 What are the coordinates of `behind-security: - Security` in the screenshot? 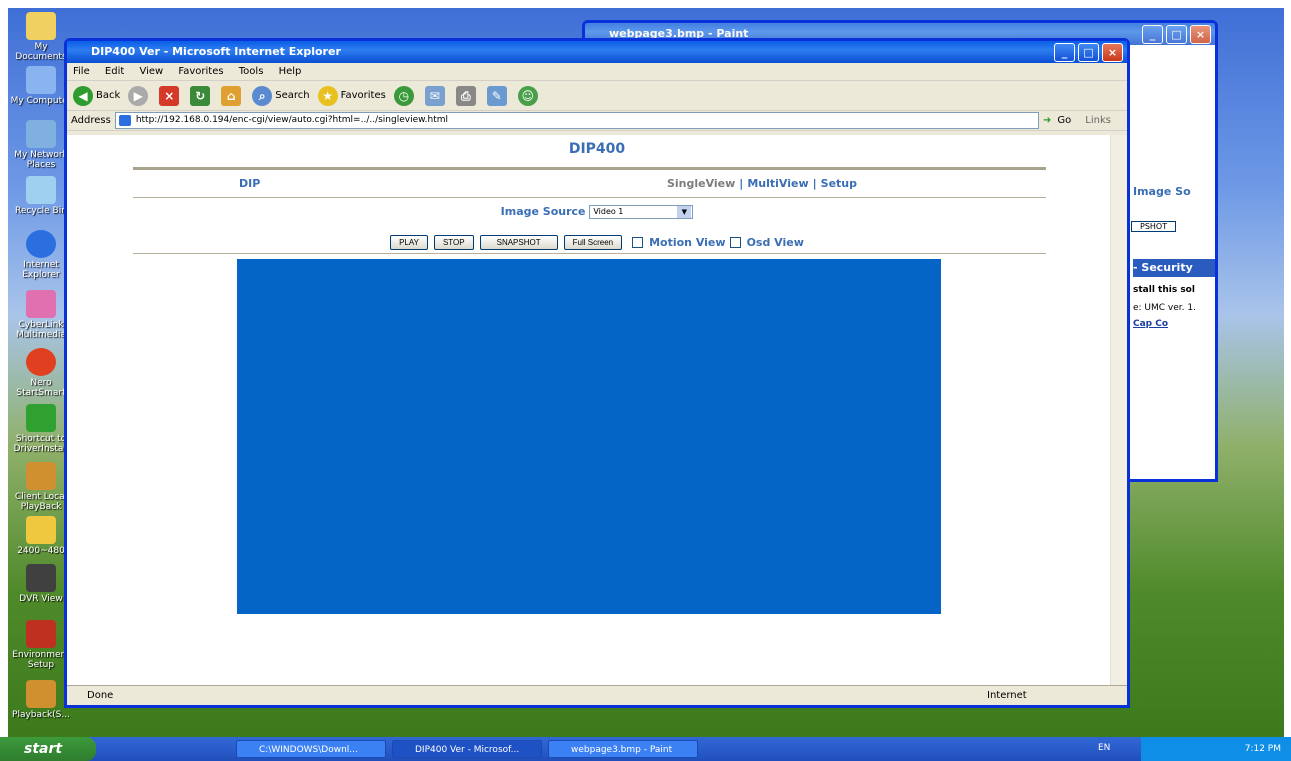 It's located at (1174, 268).